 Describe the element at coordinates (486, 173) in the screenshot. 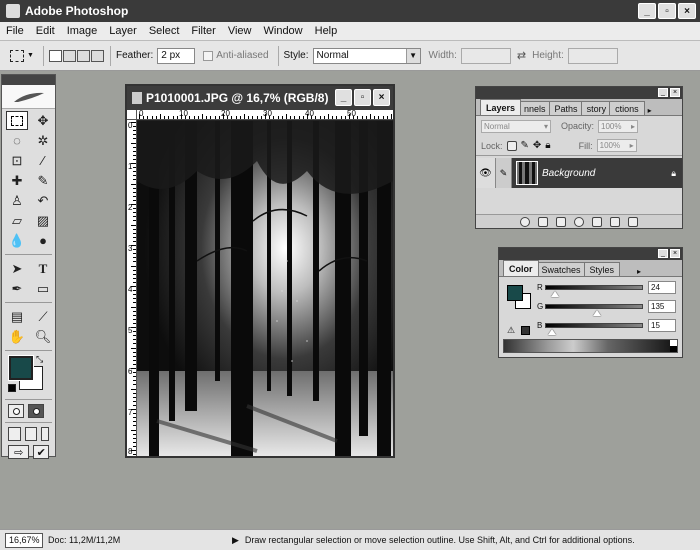

I see `eye-icon: 👁︎` at that location.